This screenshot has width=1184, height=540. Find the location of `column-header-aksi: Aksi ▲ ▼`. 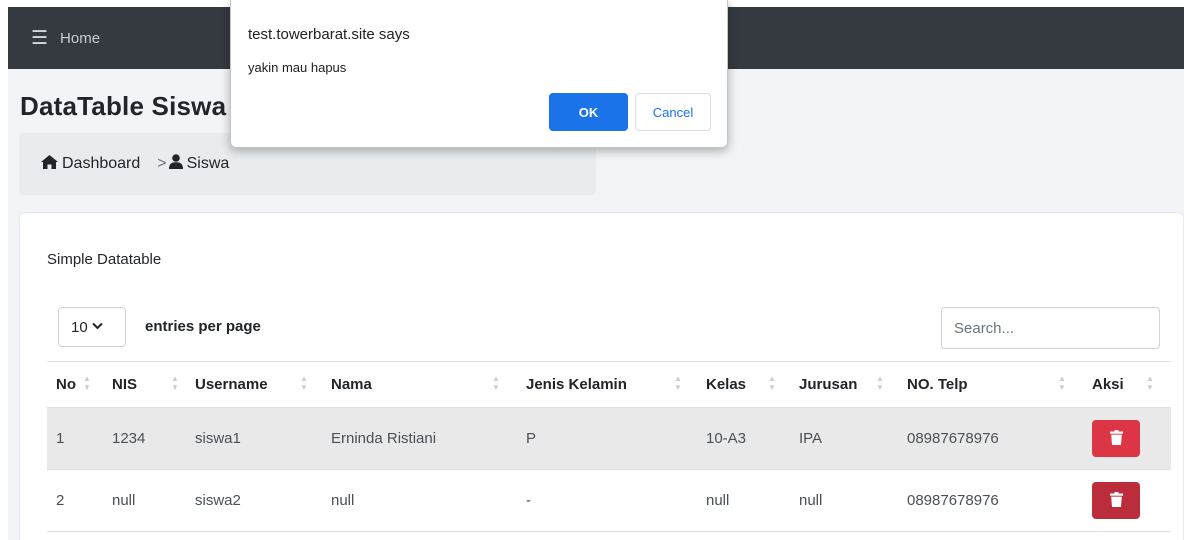

column-header-aksi: Aksi ▲ ▼ is located at coordinates (1127, 384).